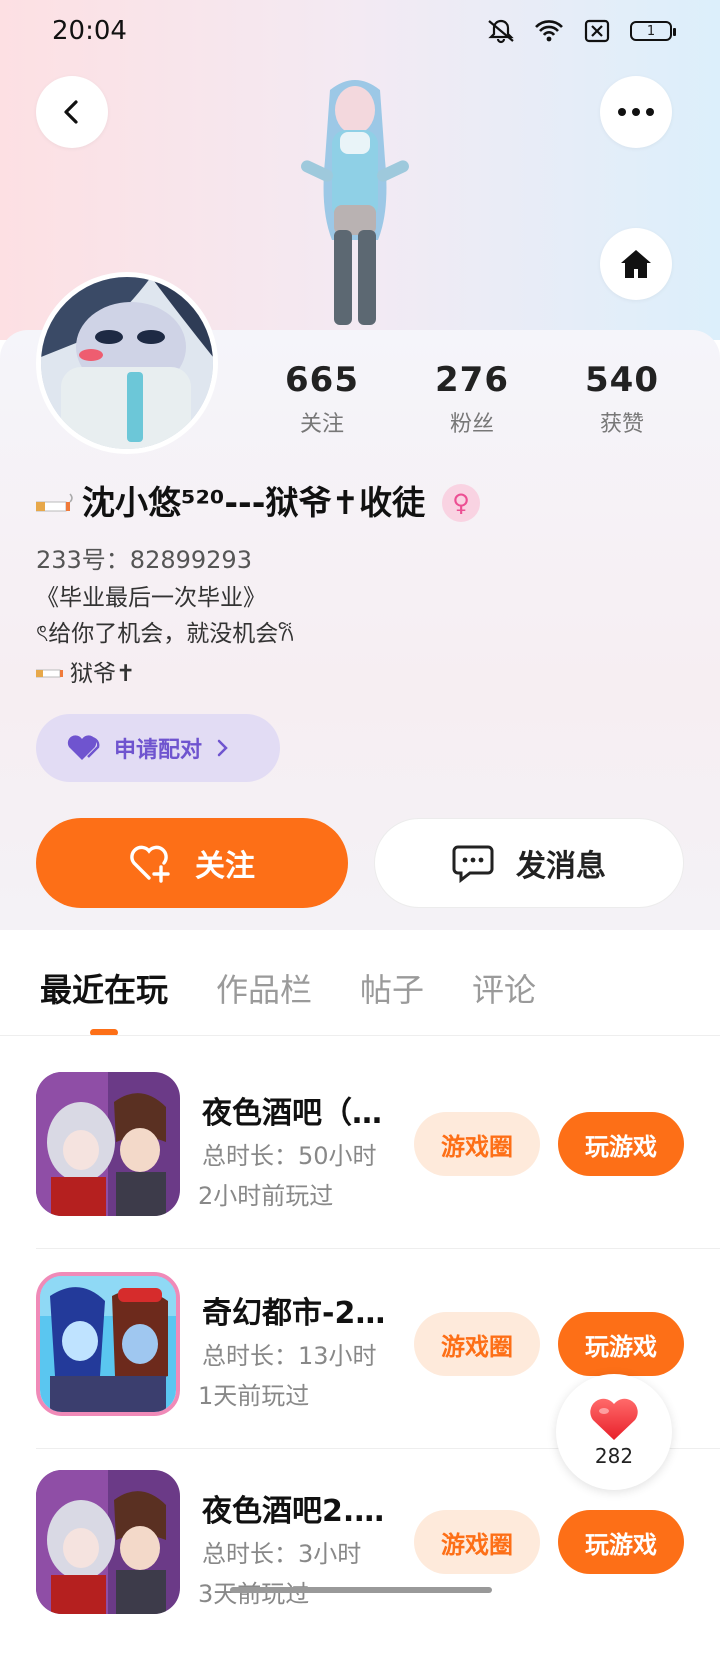 The image size is (720, 1670). Describe the element at coordinates (289, 1356) in the screenshot. I see `game-duration: 总时长：13小时` at that location.